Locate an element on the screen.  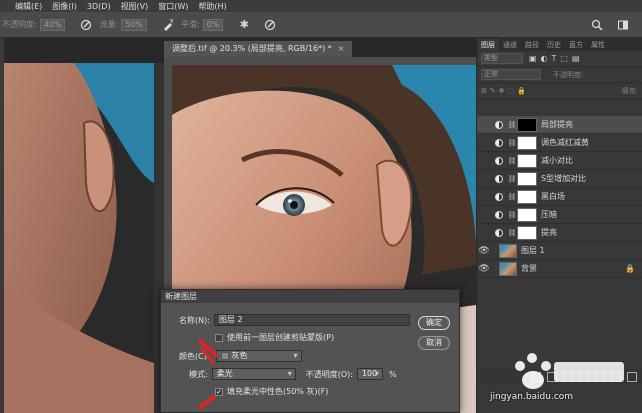
airbrush-icon is located at coordinates (168, 25).